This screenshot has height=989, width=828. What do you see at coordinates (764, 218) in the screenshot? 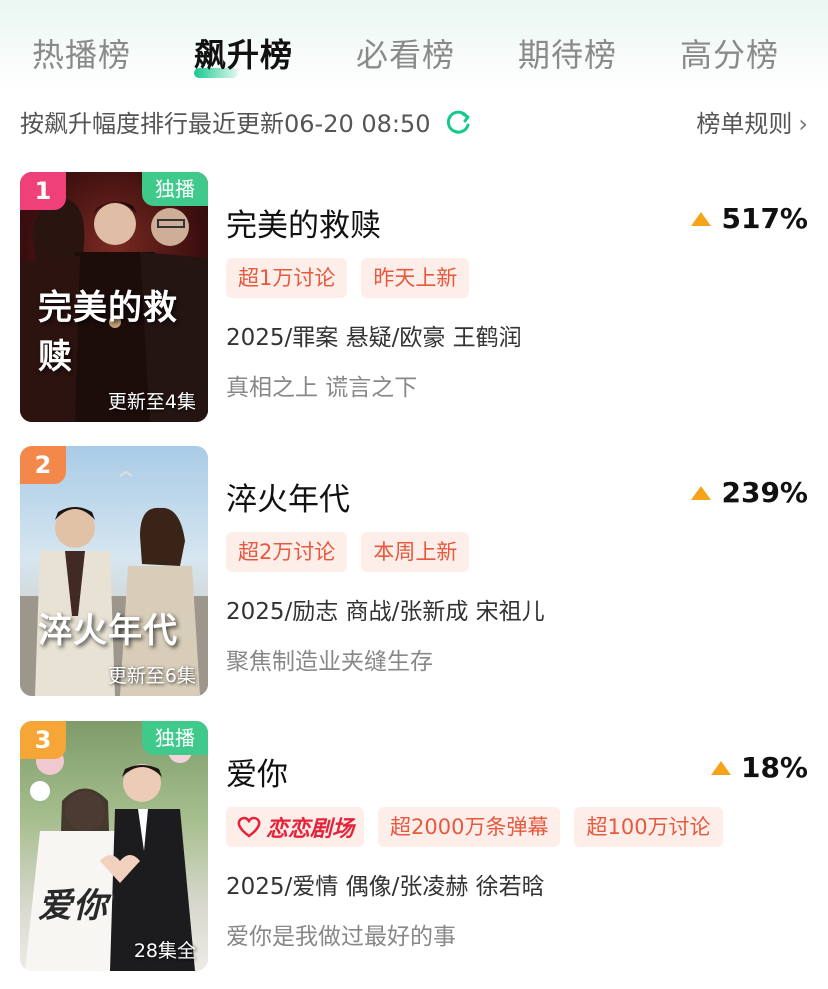
I see `trend-value: 517%` at bounding box center [764, 218].